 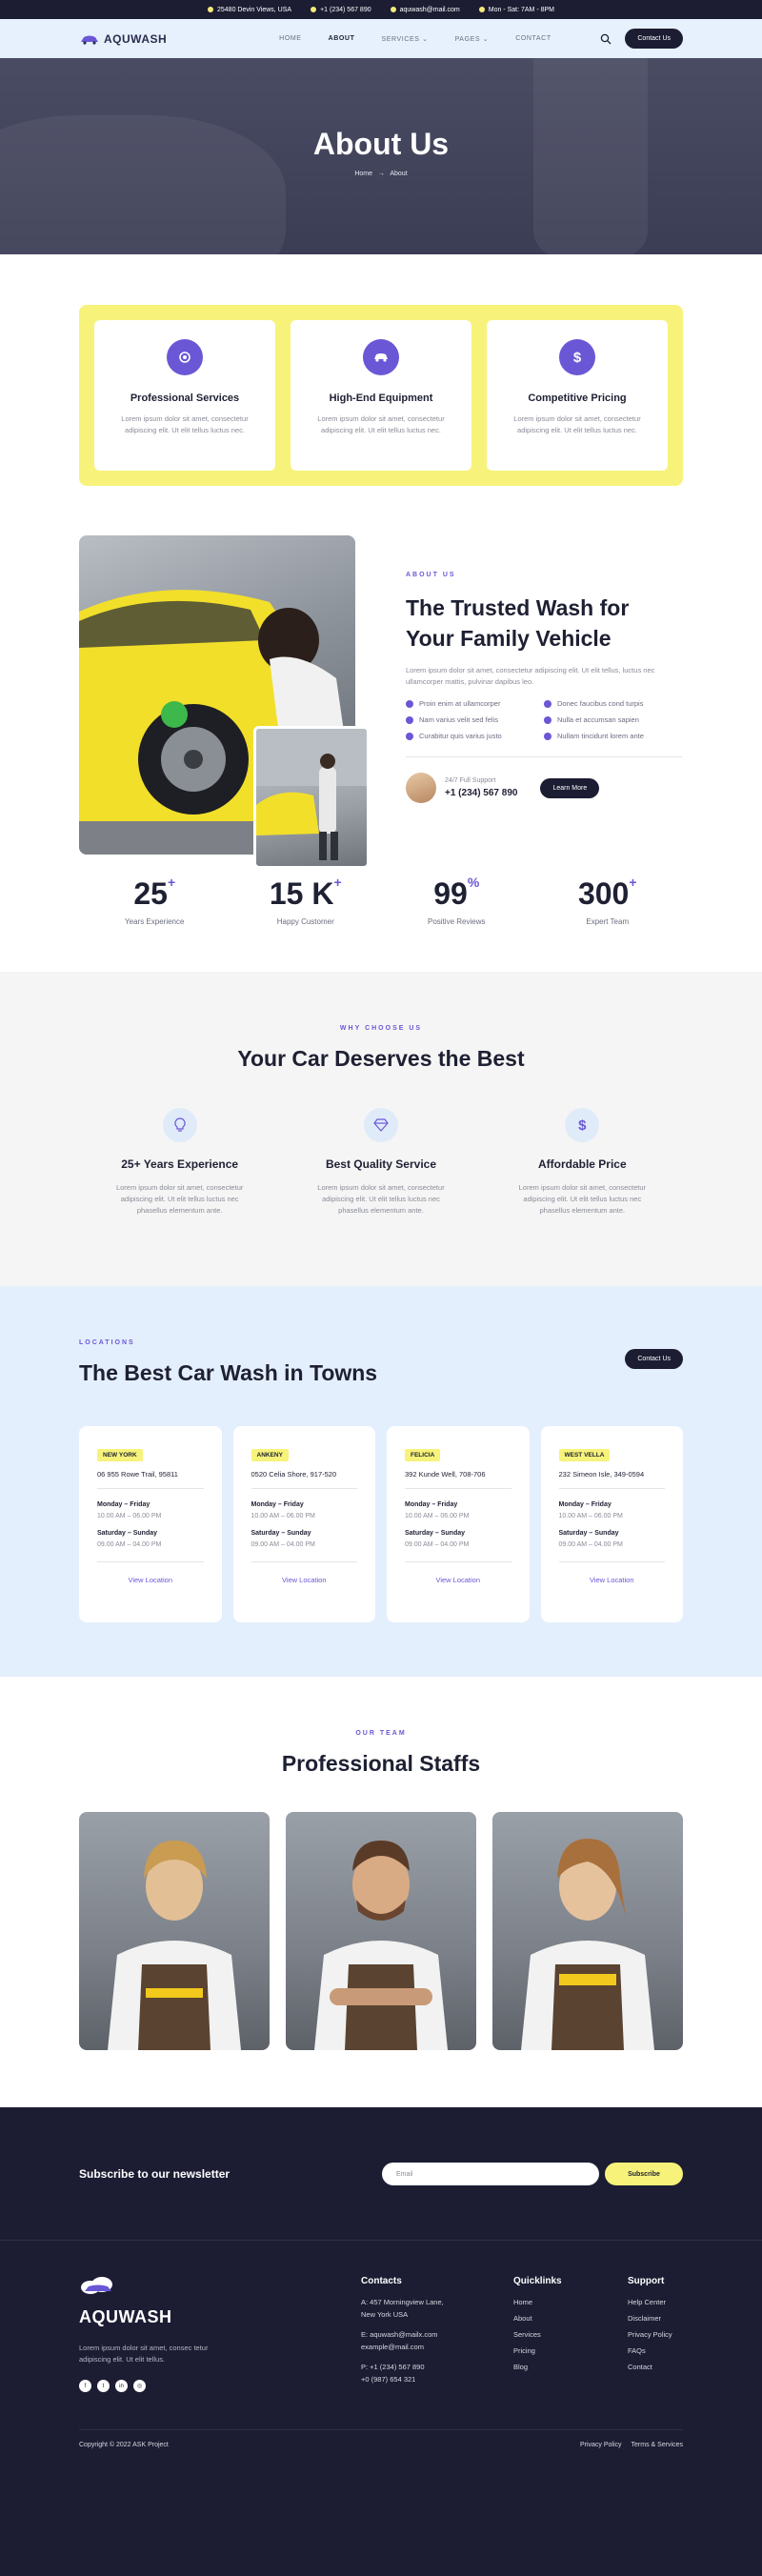 I want to click on support-phone: +1 (234) 567 890, so click(x=481, y=793).